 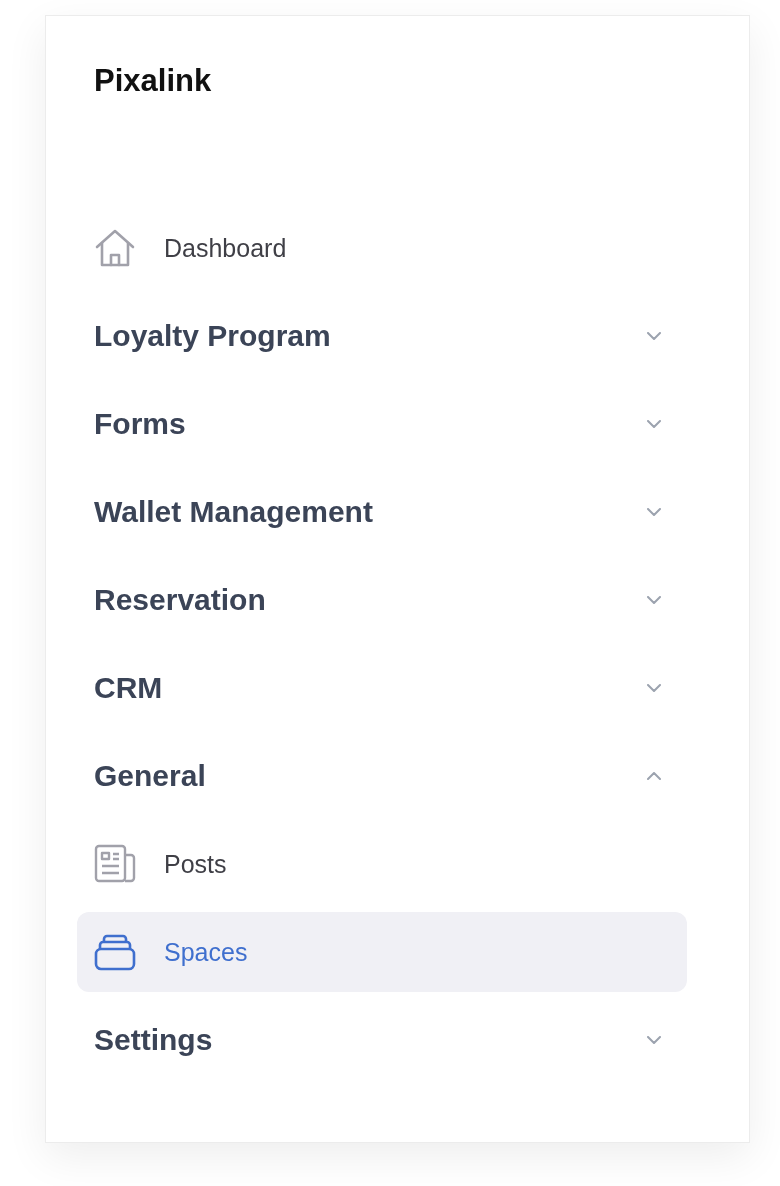 What do you see at coordinates (382, 864) in the screenshot?
I see `nav-link: Posts` at bounding box center [382, 864].